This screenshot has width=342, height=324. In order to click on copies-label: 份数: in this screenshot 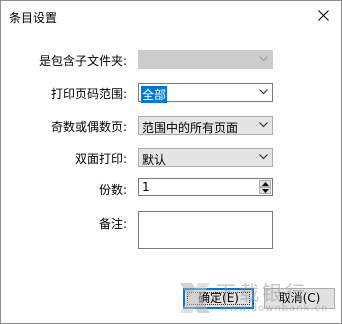, I will do `click(112, 190)`.